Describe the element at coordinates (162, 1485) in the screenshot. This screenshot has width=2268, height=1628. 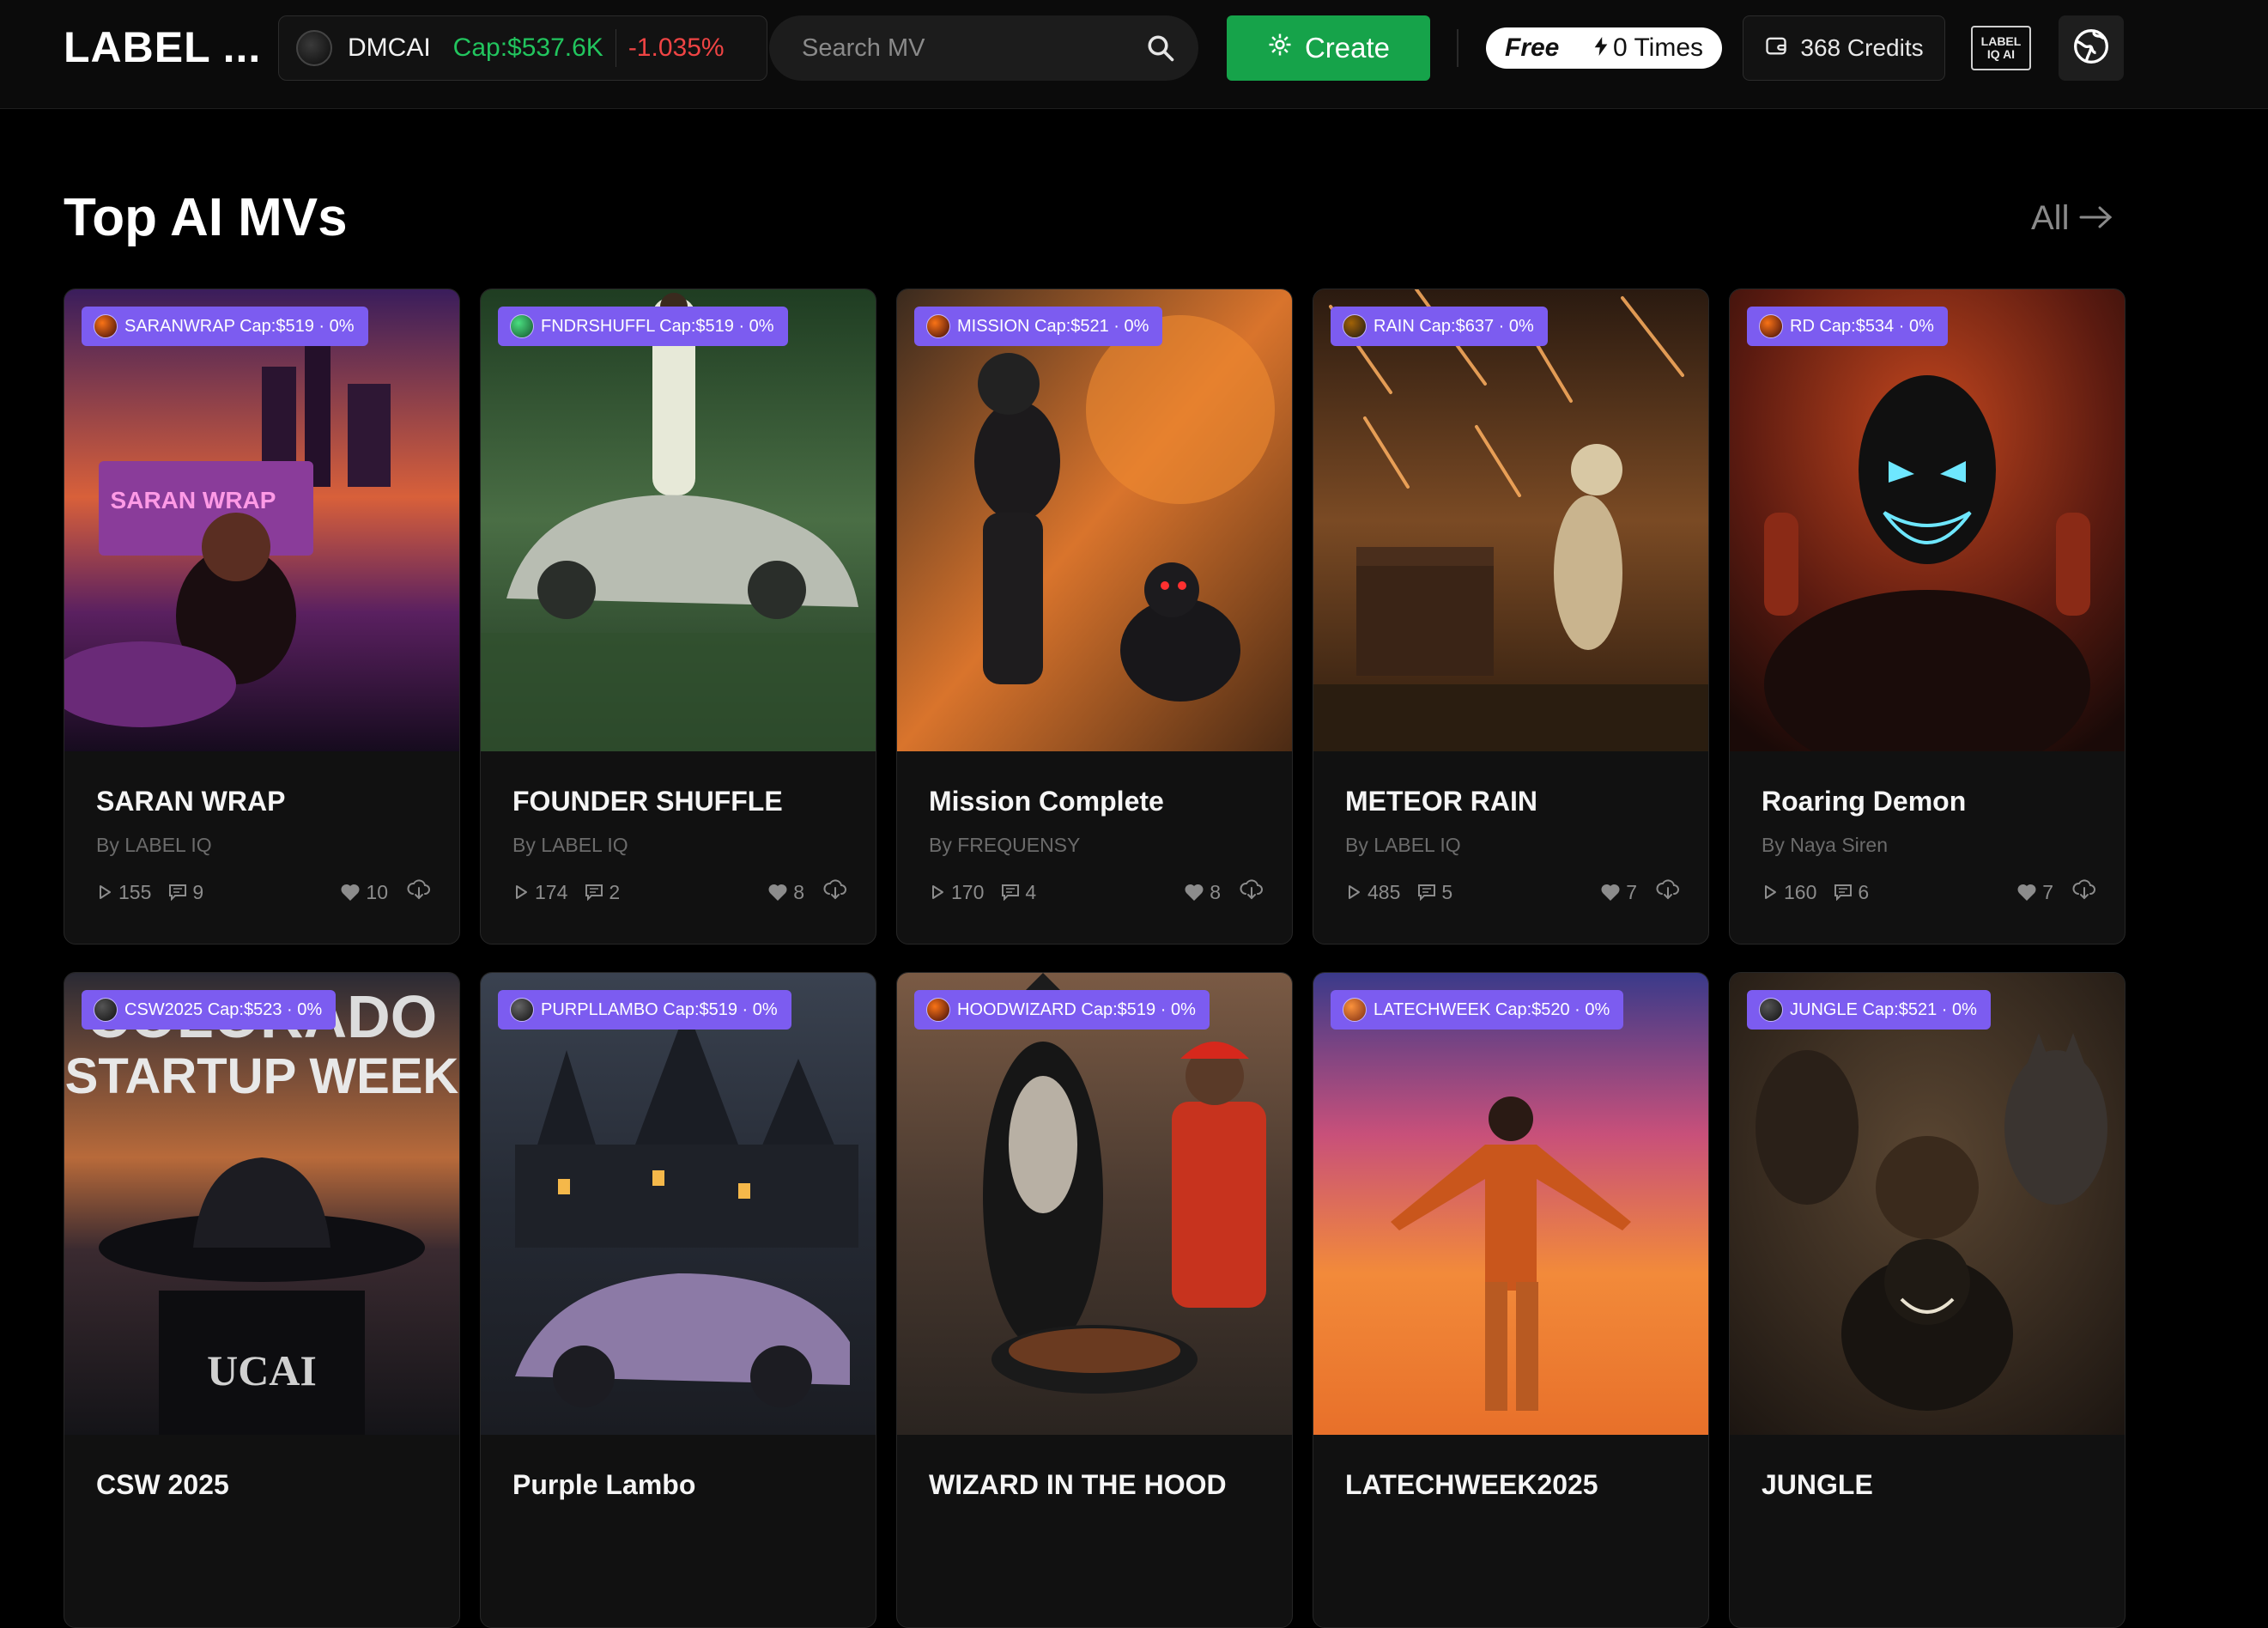
I see `mv-title: CSW 2025` at that location.